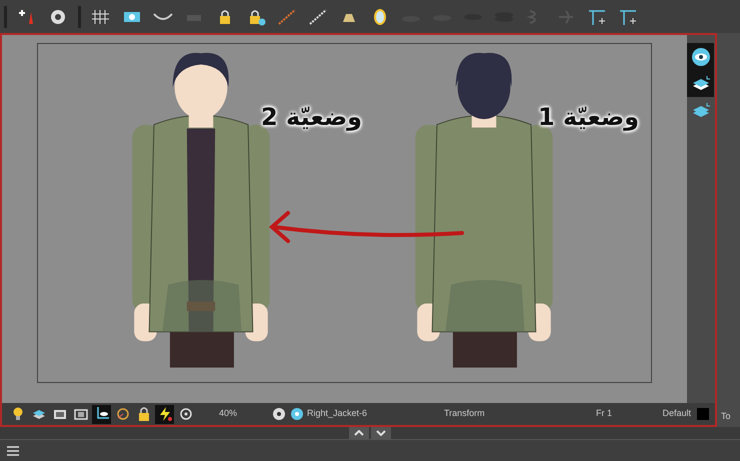 This screenshot has height=461, width=740. Describe the element at coordinates (122, 414) in the screenshot. I see `onion-icon` at that location.